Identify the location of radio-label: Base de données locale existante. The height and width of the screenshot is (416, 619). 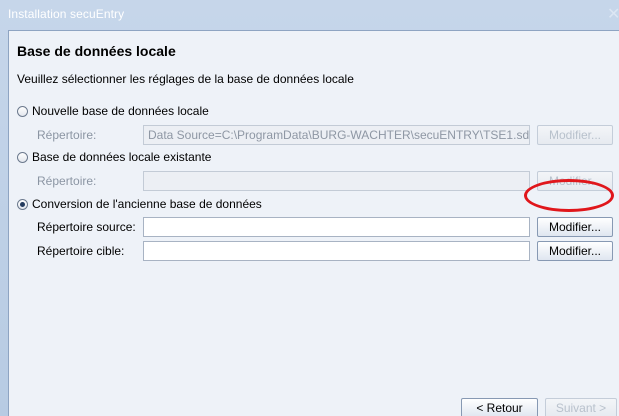
(122, 157).